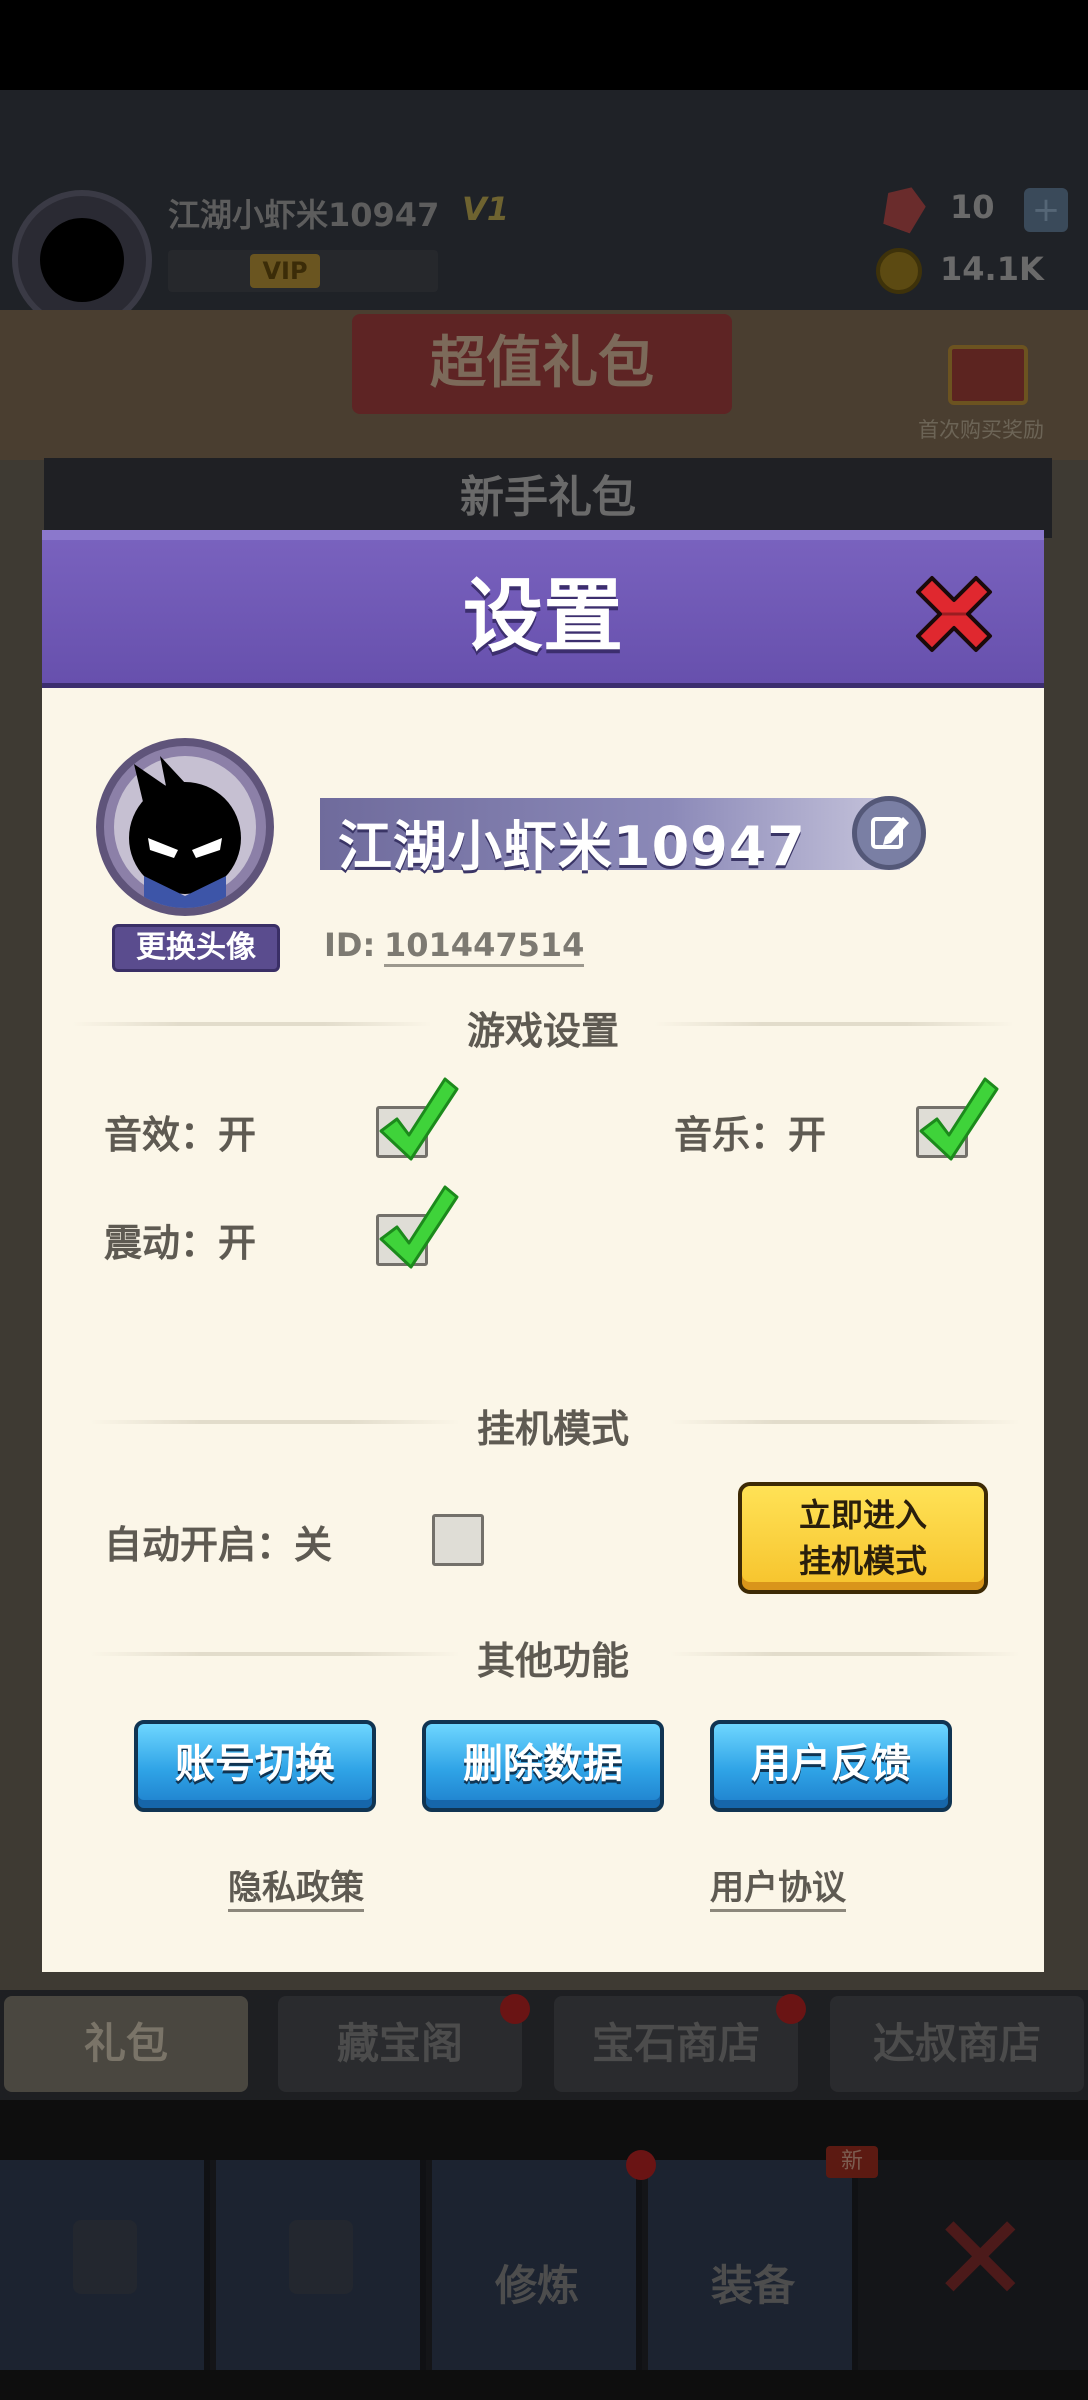 The image size is (1088, 2400). Describe the element at coordinates (548, 498) in the screenshot. I see `shop-panel-title: 新手礼包` at that location.